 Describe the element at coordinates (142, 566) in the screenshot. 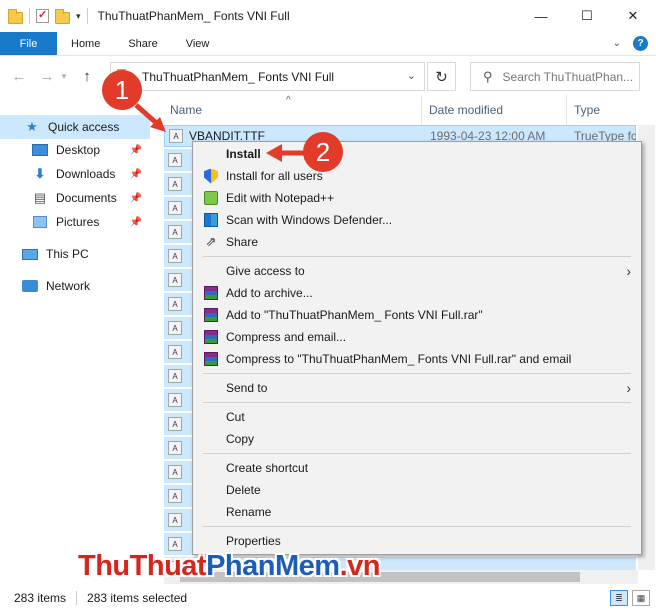

I see `watermark-part: ThuThuat` at that location.